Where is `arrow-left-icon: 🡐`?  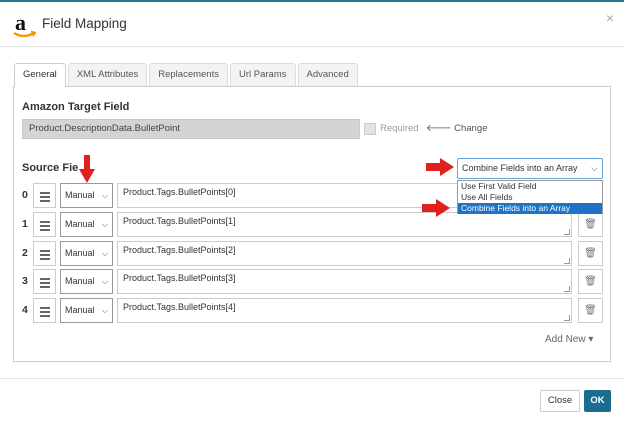 arrow-left-icon: 🡐 is located at coordinates (439, 128).